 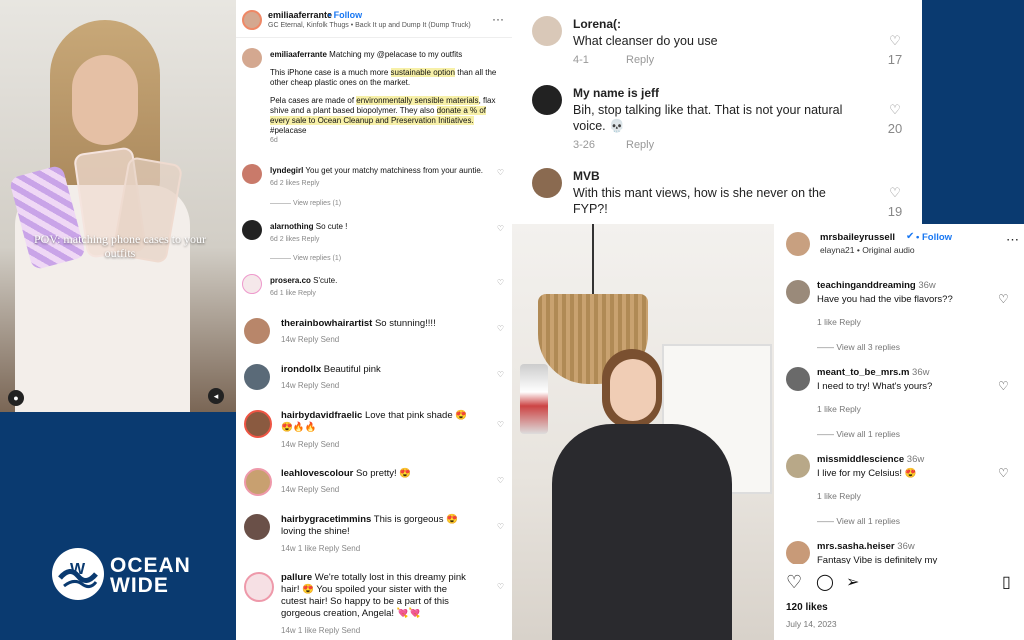 I want to click on share-icon: ➢, so click(x=852, y=582).